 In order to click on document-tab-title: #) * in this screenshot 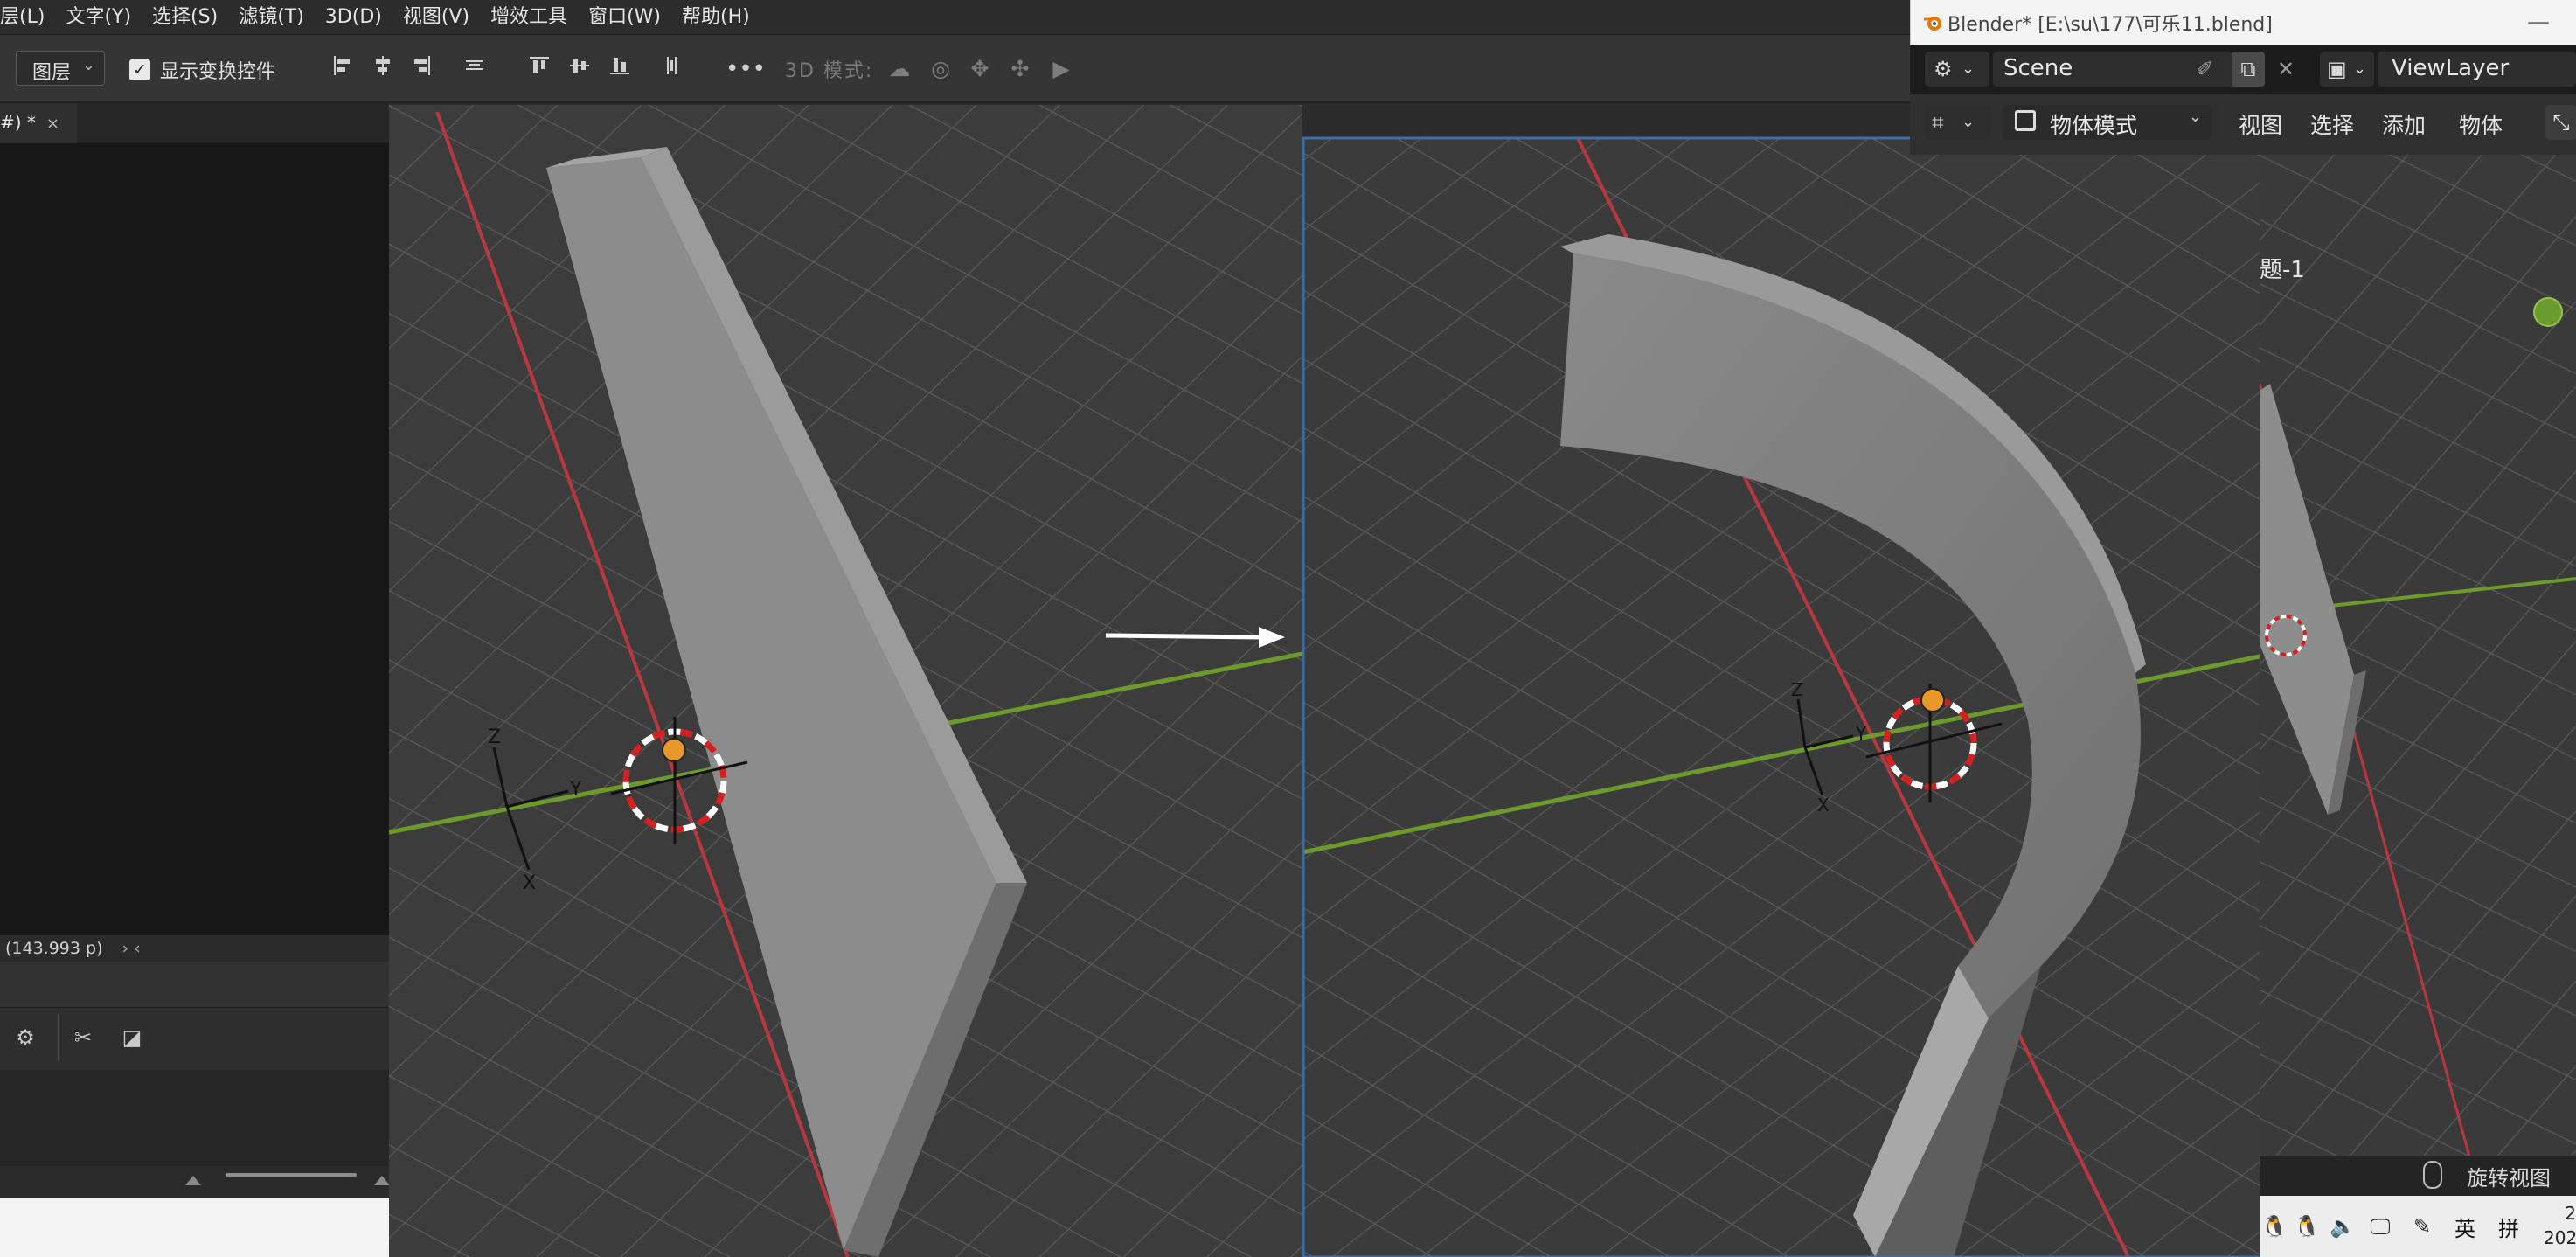, I will do `click(18, 122)`.